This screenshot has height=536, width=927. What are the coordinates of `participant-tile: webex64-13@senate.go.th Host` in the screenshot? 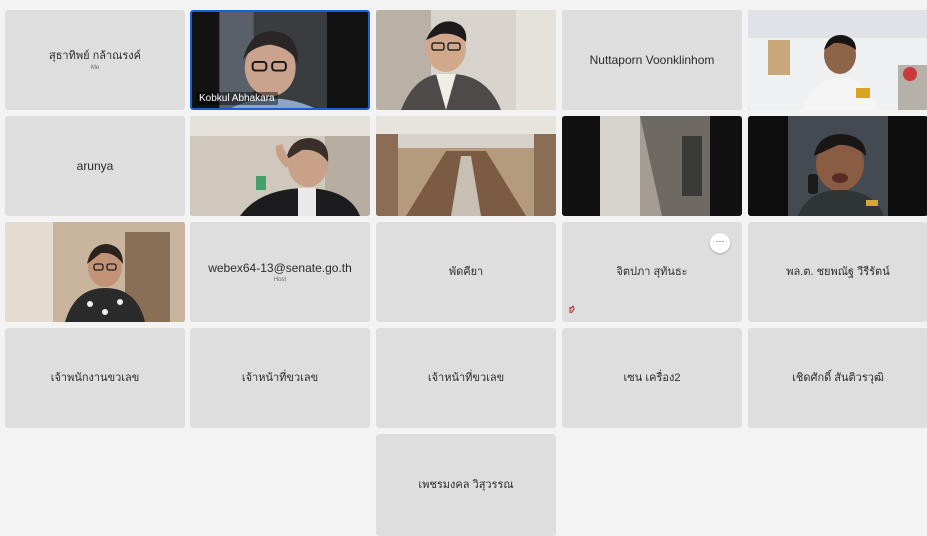 It's located at (280, 272).